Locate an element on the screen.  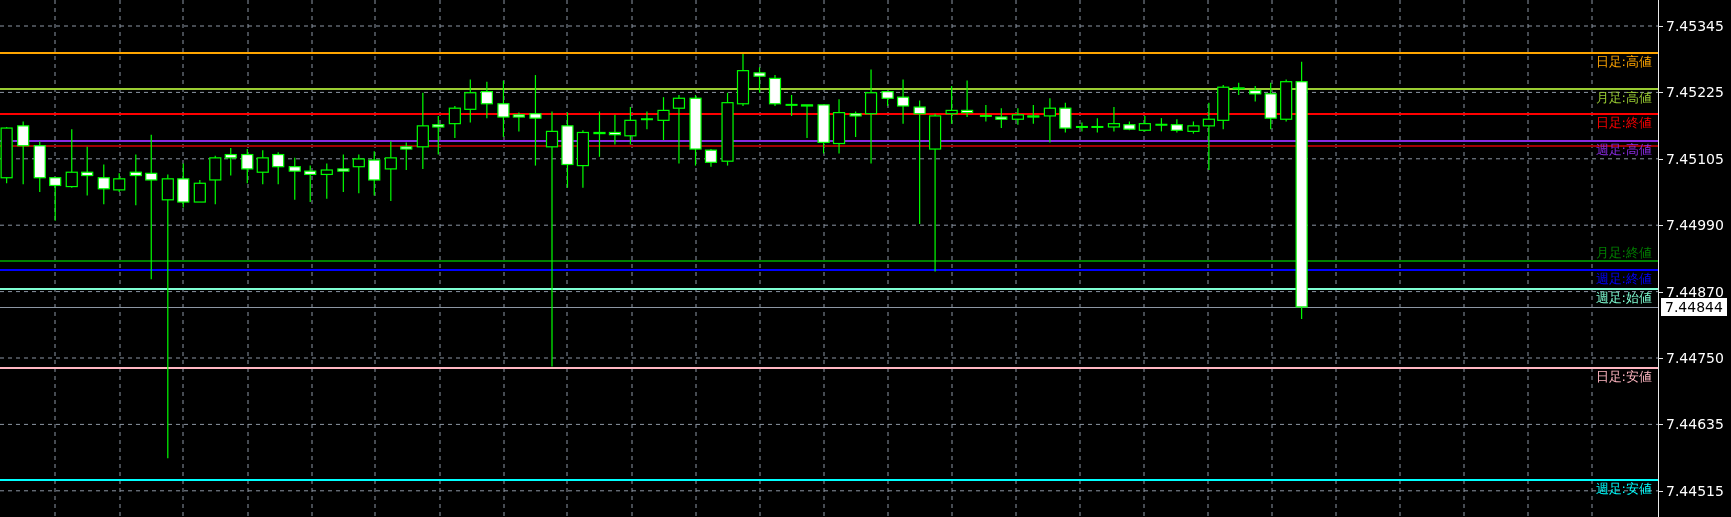
price-tick-label: 7.44750 is located at coordinates (1695, 358).